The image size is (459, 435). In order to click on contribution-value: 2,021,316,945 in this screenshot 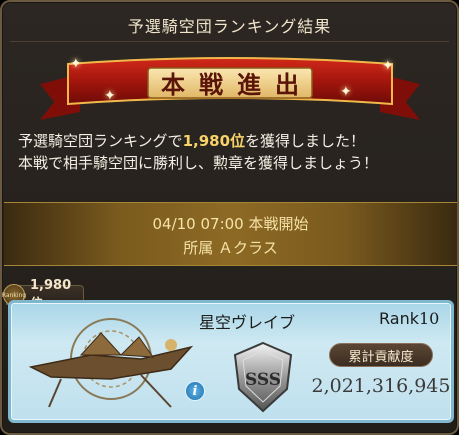, I will do `click(381, 386)`.